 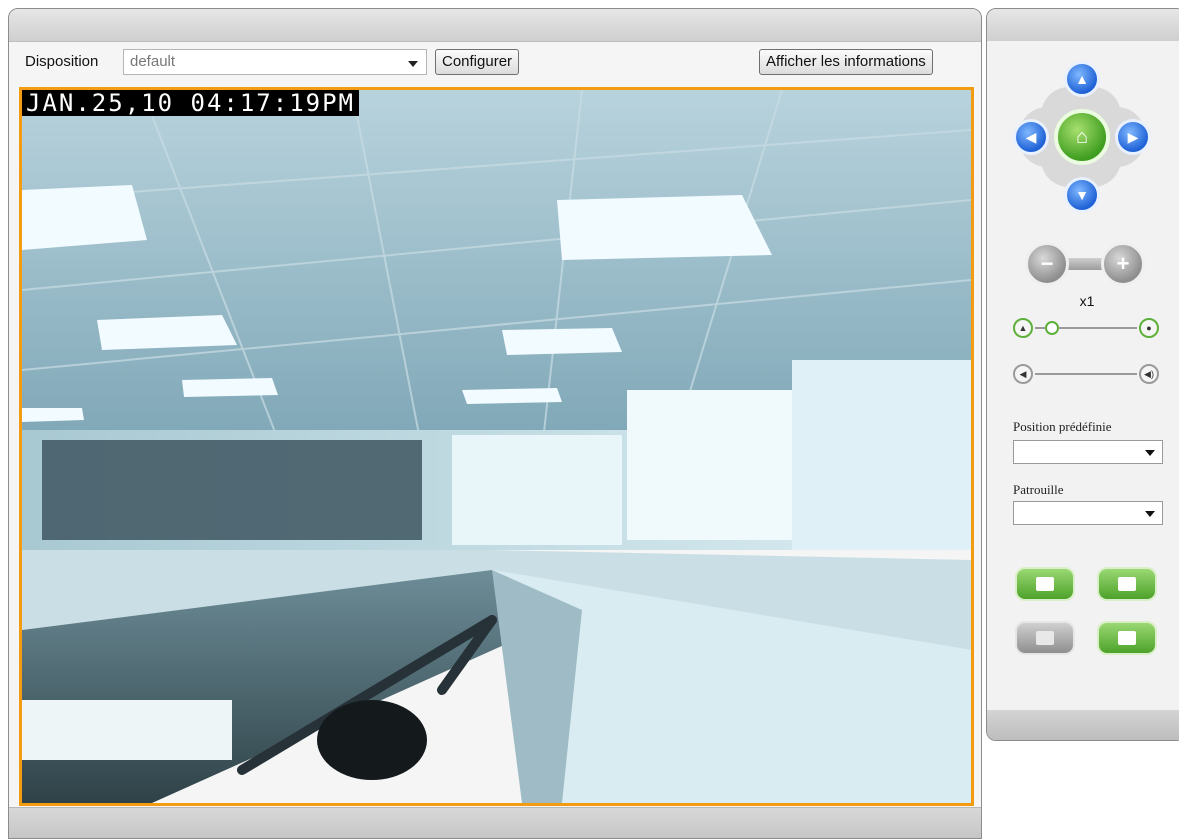 What do you see at coordinates (477, 62) in the screenshot?
I see `configure-button: Configurer` at bounding box center [477, 62].